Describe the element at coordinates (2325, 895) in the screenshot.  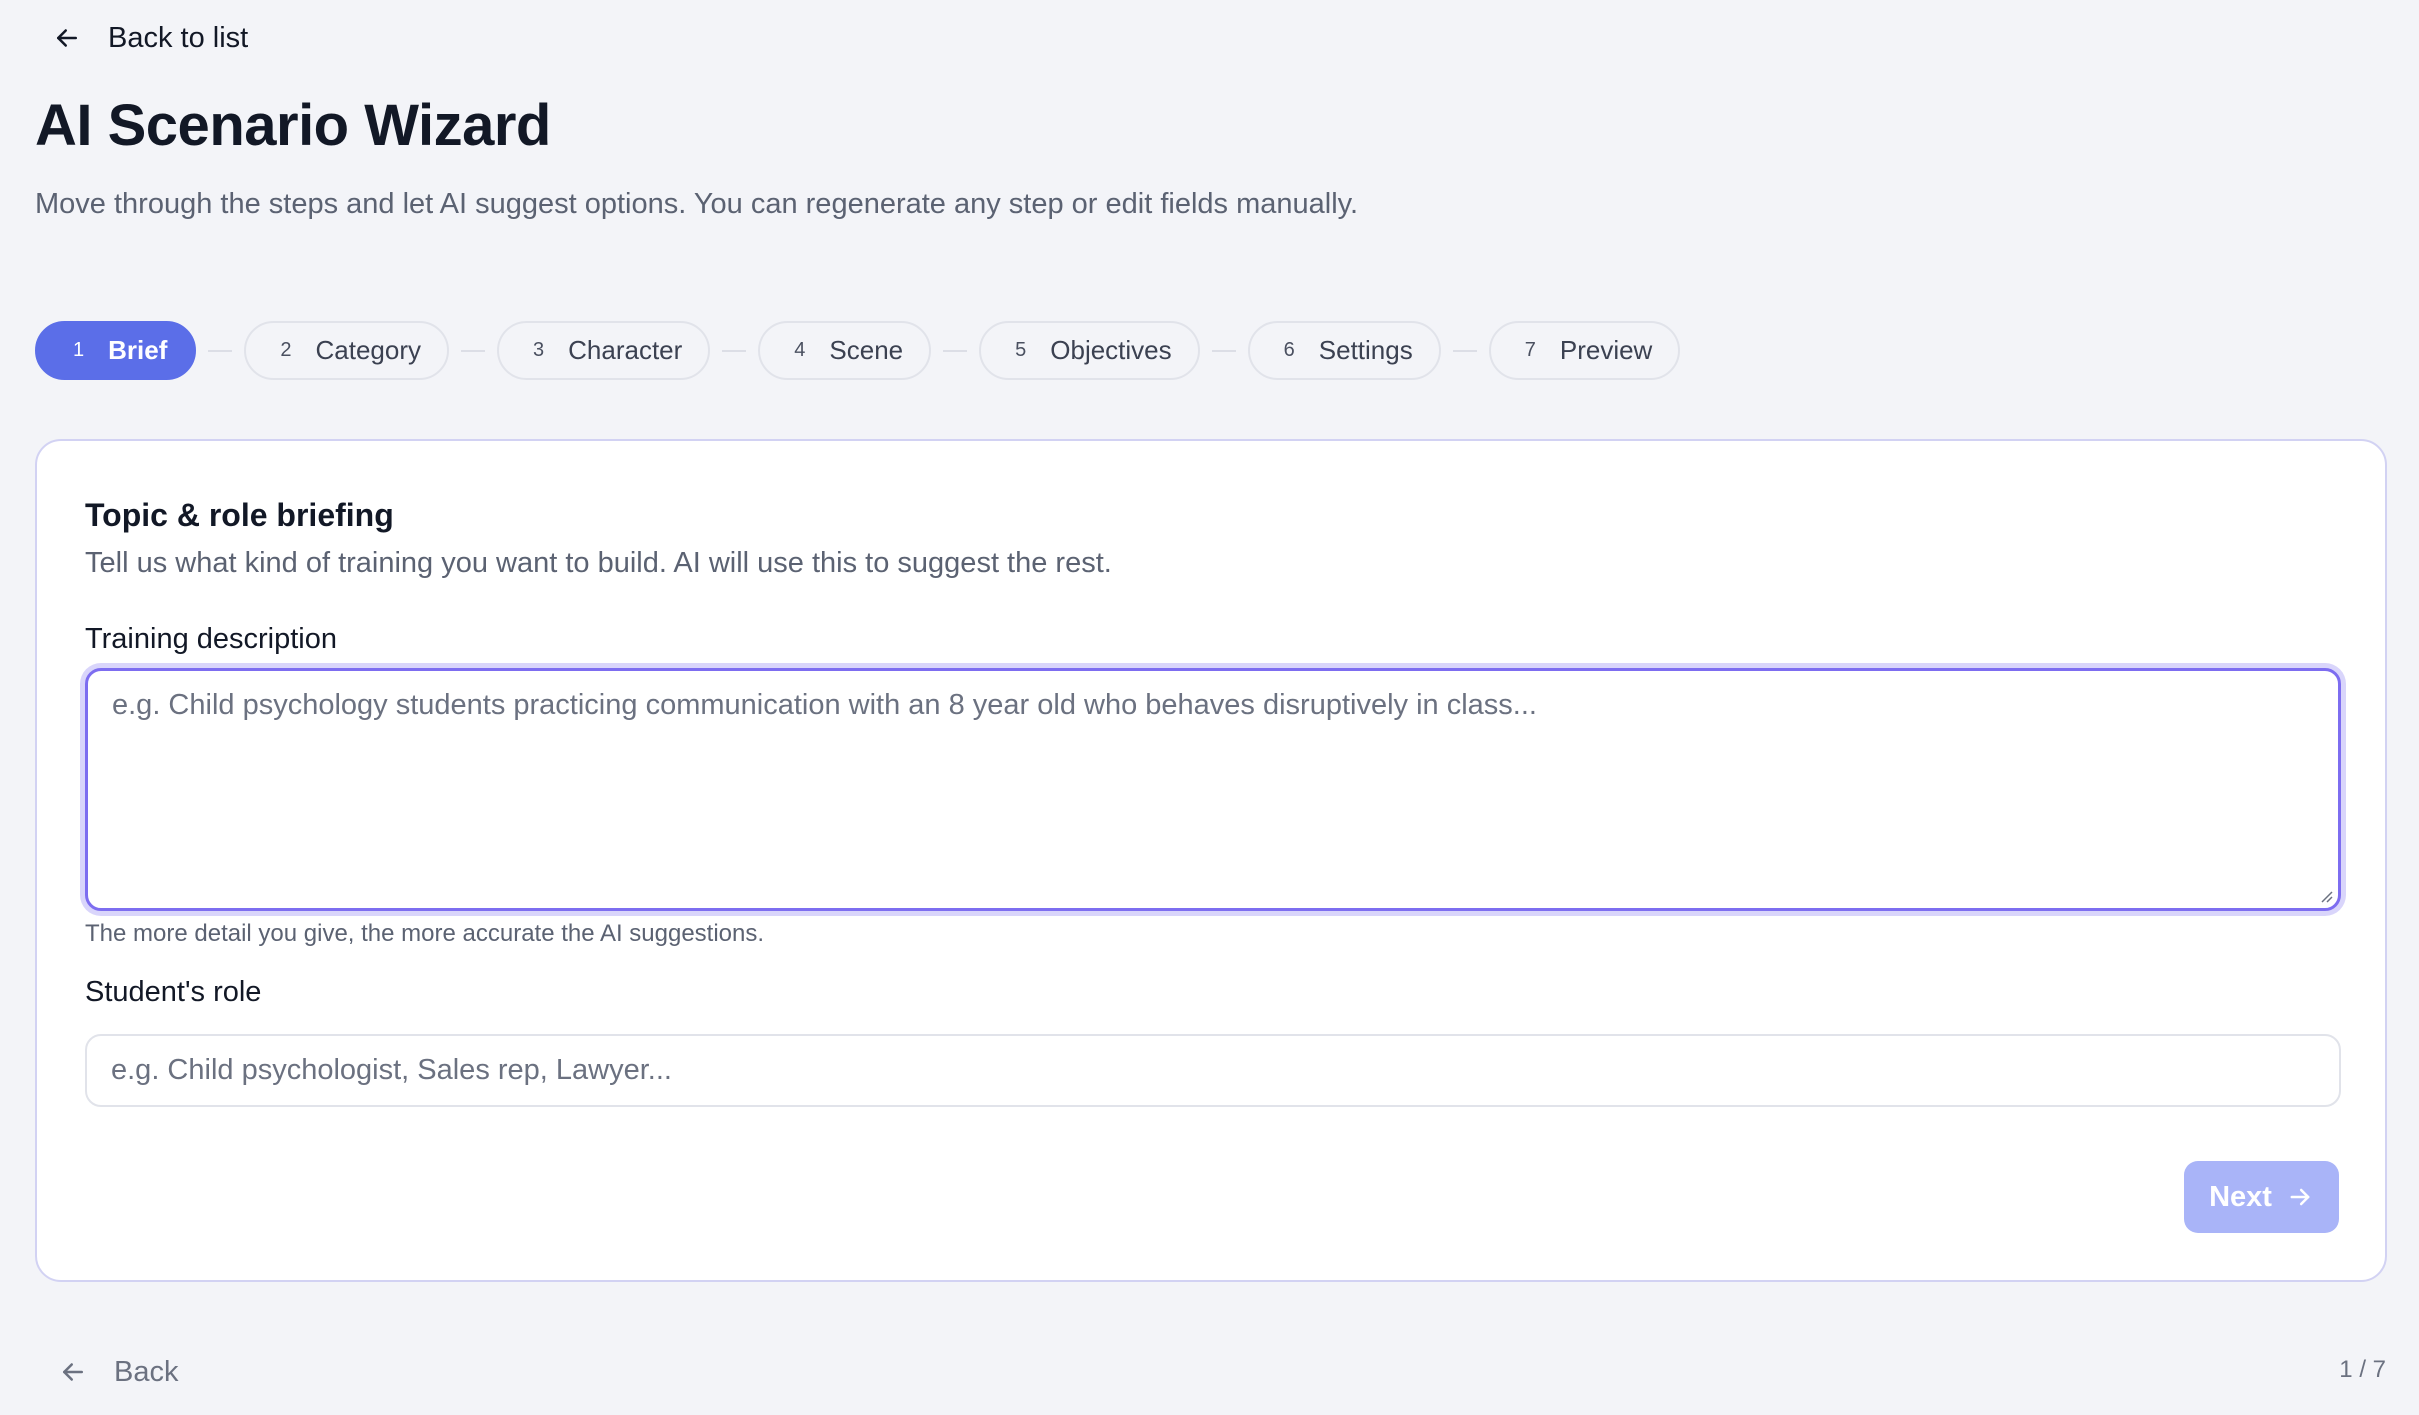
I see `resize-grip-icon` at that location.